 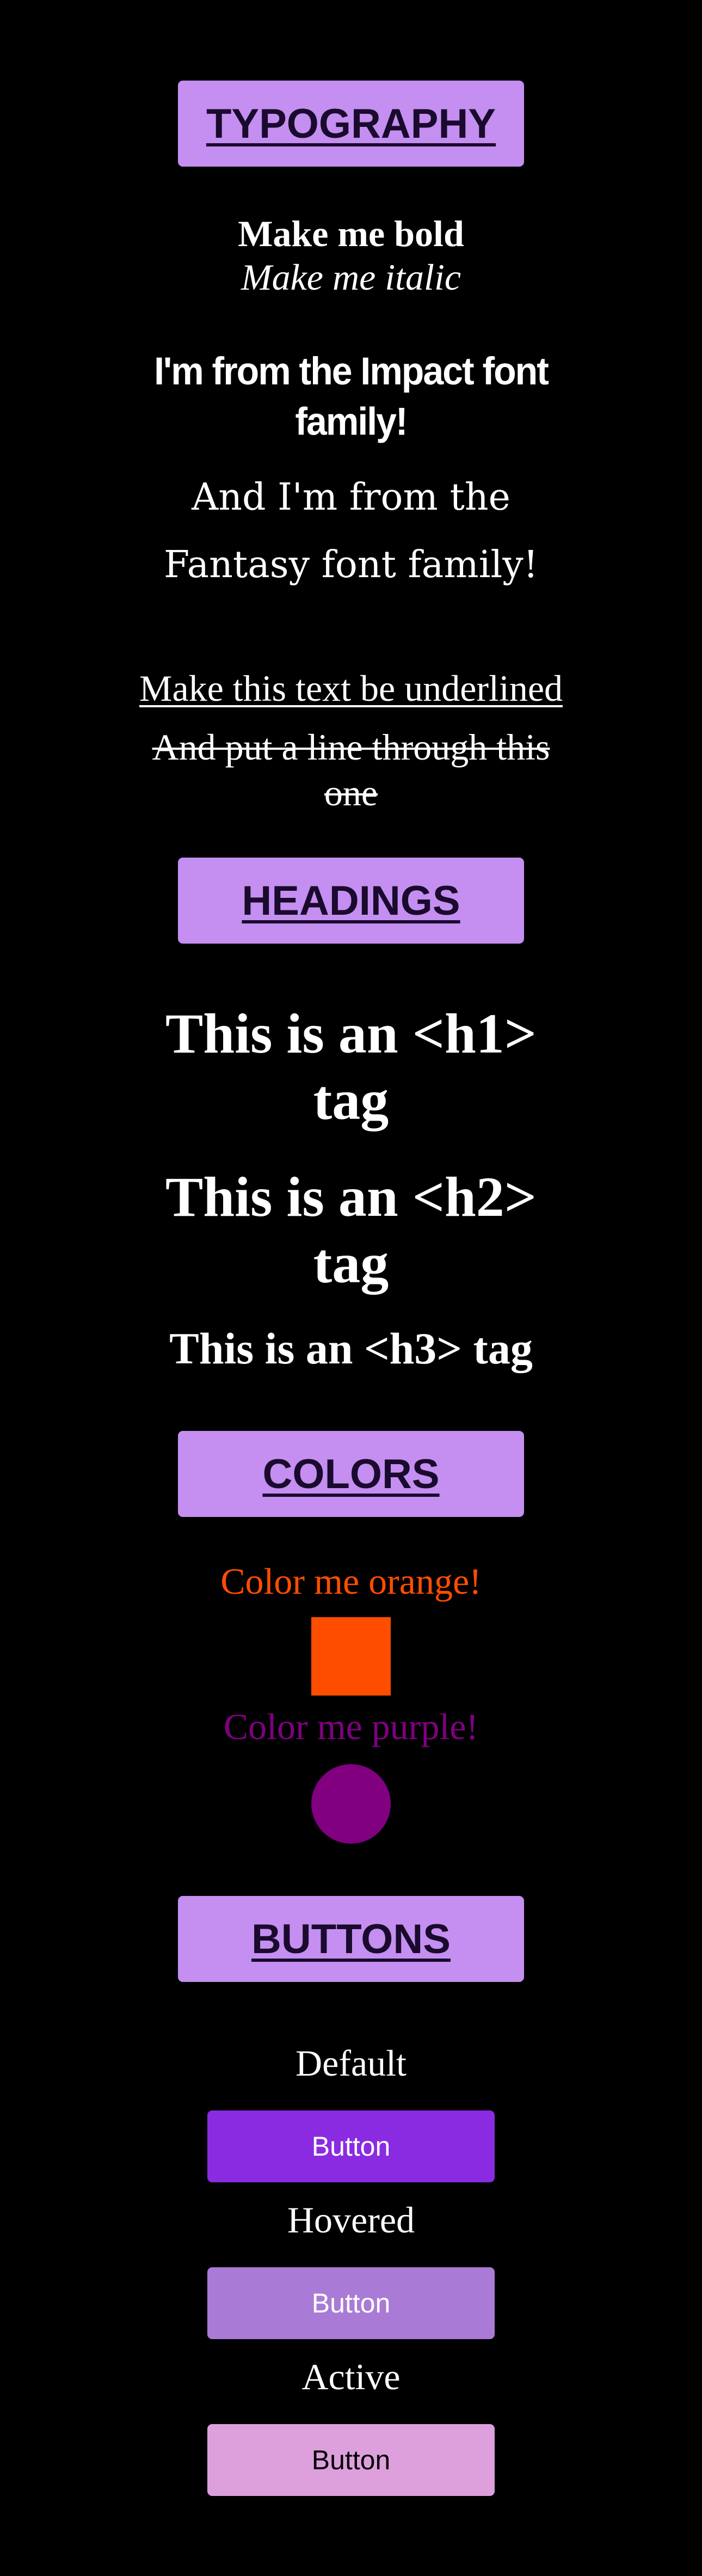 I want to click on hovered-button: Button, so click(x=351, y=2303).